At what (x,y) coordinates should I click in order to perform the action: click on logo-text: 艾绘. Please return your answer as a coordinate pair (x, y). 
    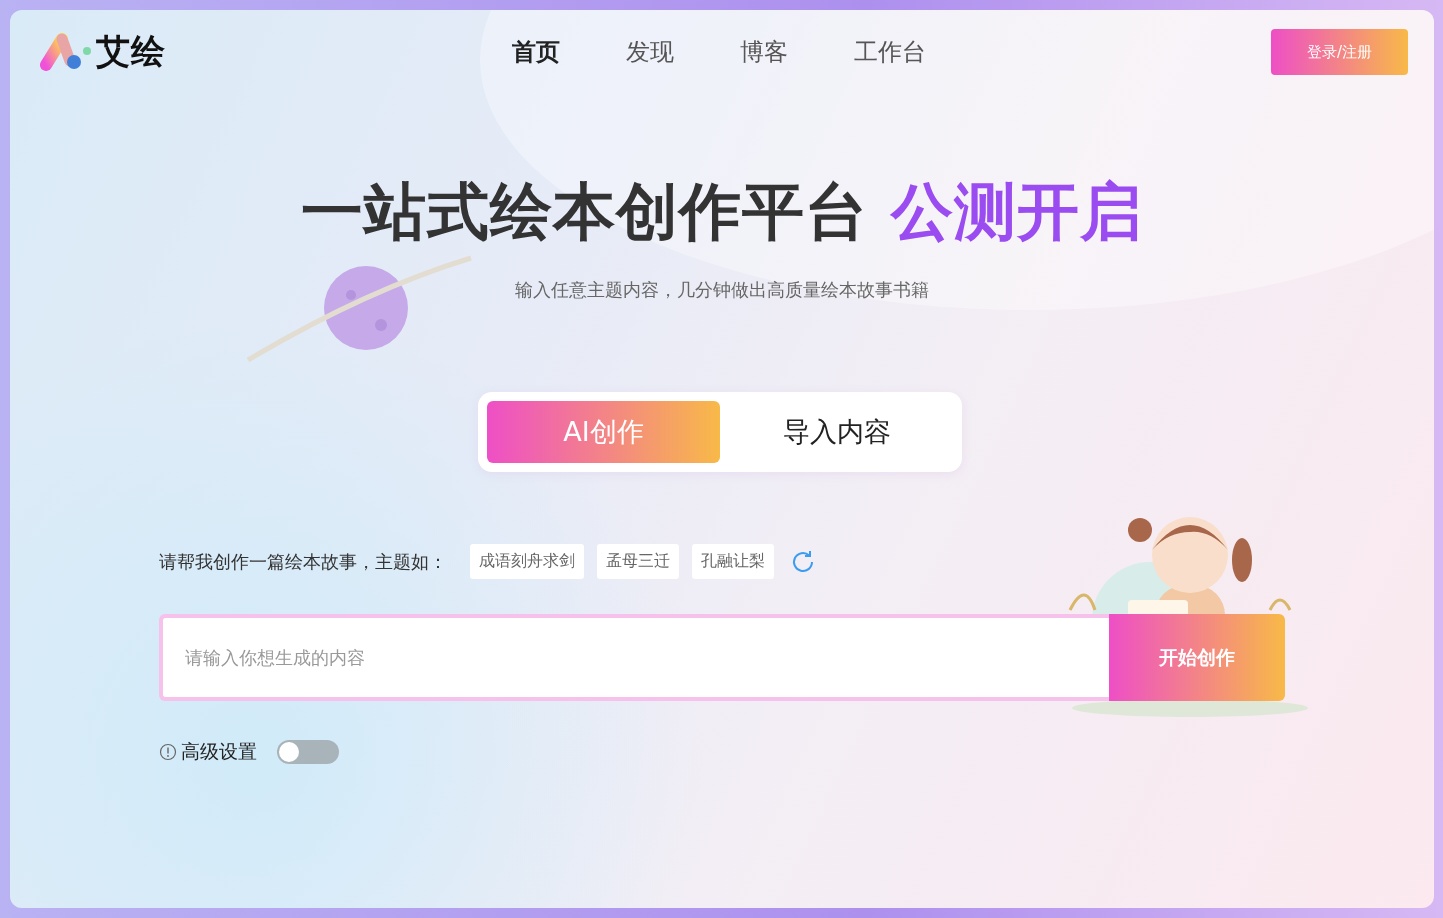
    Looking at the image, I should click on (131, 51).